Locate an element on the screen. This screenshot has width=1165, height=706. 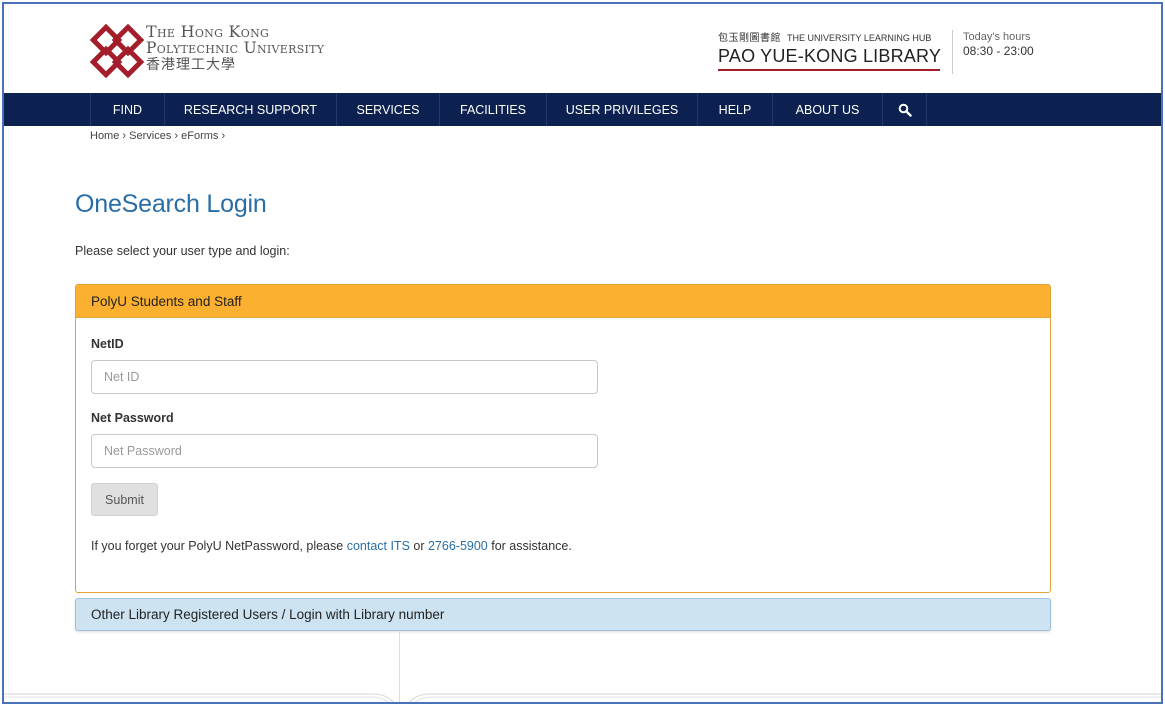
search-icon is located at coordinates (905, 110).